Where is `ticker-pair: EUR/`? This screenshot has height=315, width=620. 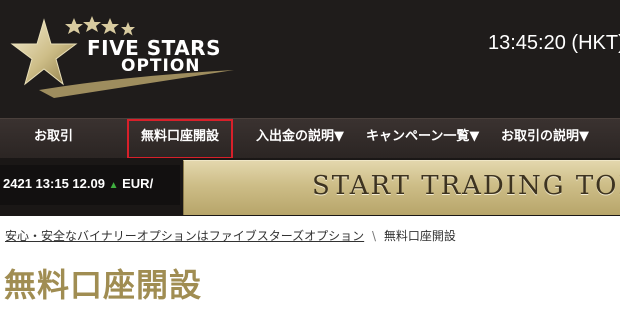
ticker-pair: EUR/ is located at coordinates (138, 183).